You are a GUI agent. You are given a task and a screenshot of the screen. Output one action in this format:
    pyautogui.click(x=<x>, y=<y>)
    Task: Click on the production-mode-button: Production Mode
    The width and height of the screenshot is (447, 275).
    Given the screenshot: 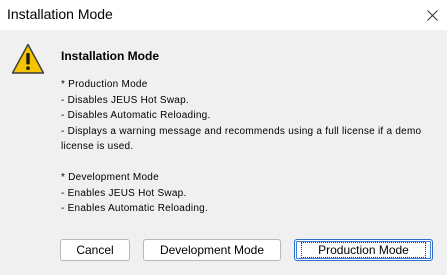 What is the action you would take?
    pyautogui.click(x=363, y=250)
    